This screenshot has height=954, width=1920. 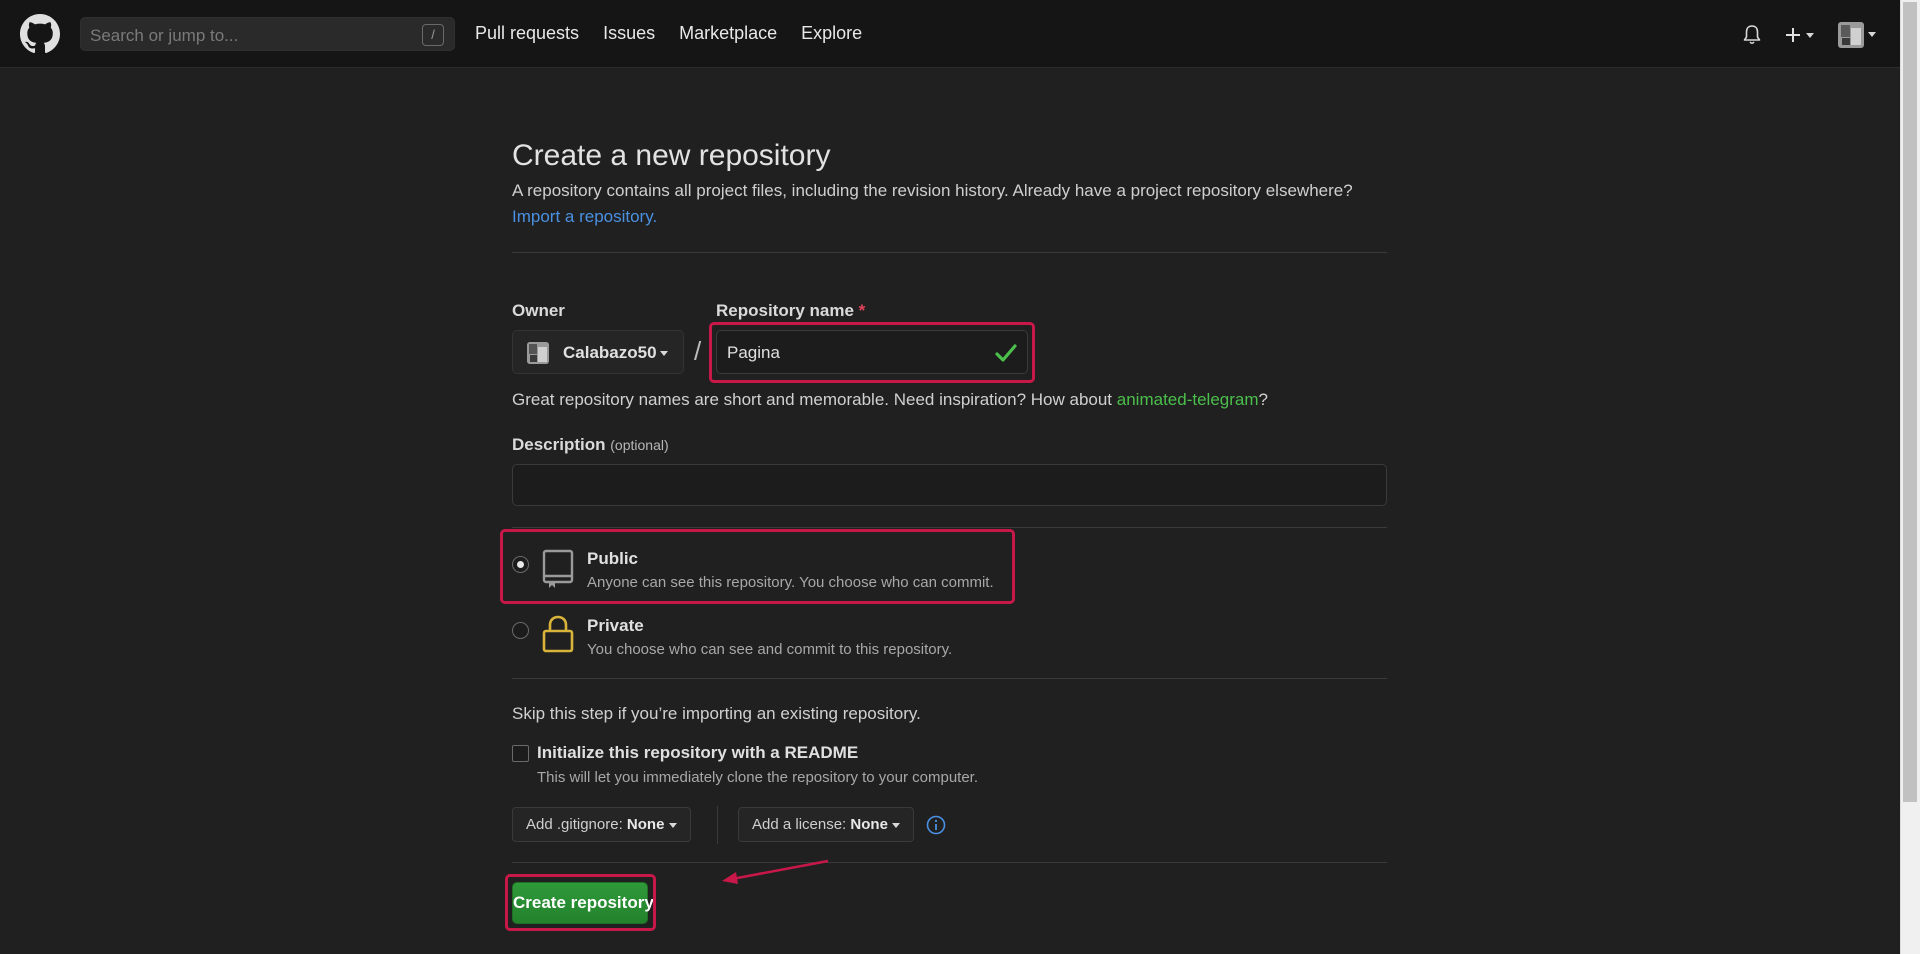 I want to click on private-title: Private, so click(x=615, y=625).